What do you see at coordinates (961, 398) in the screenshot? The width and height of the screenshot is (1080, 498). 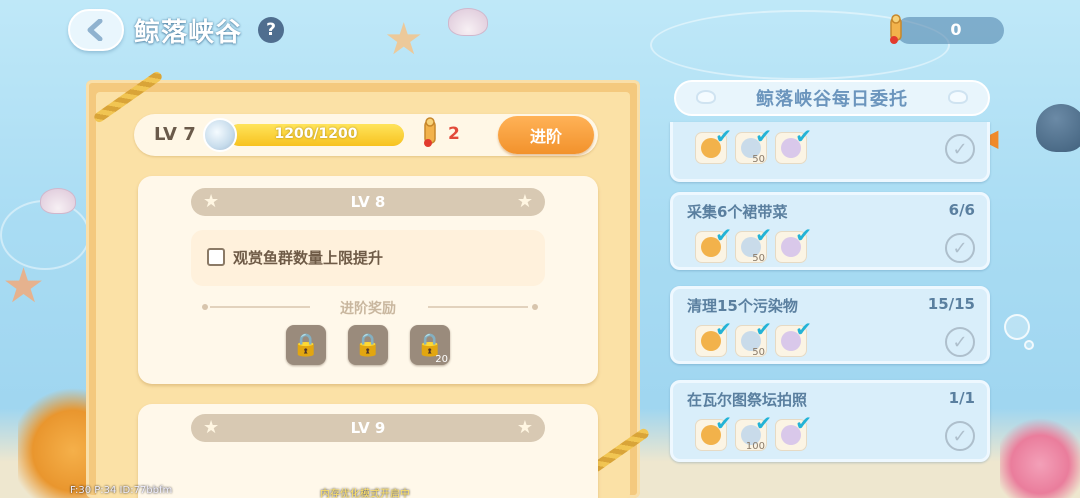 I see `task-count: 1/1` at bounding box center [961, 398].